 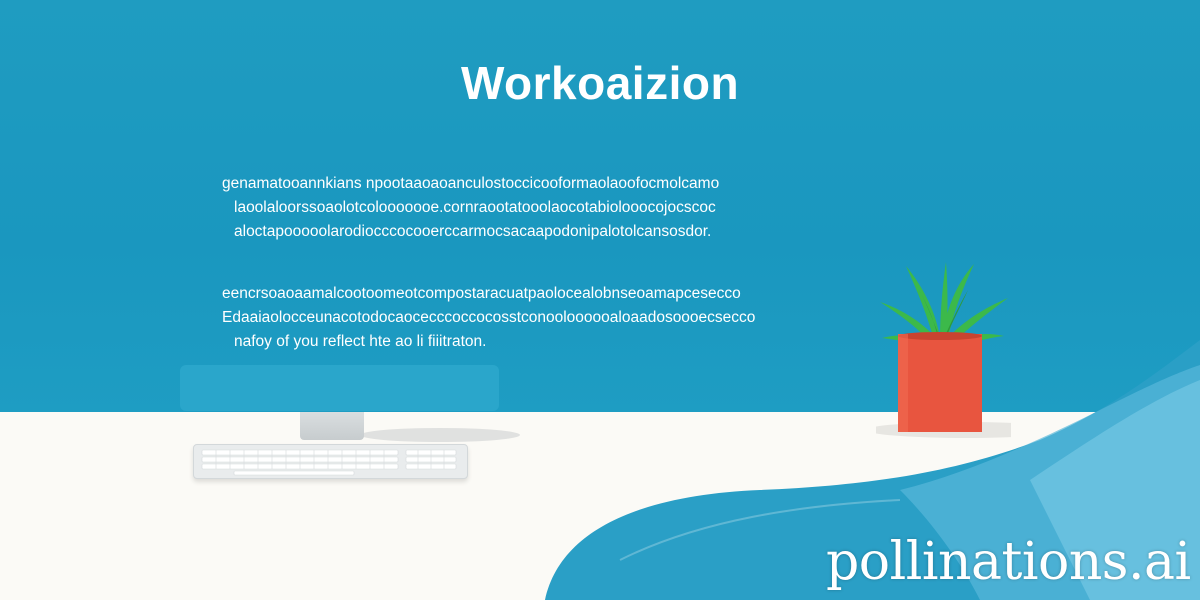 What do you see at coordinates (940, 383) in the screenshot?
I see `plant-pot` at bounding box center [940, 383].